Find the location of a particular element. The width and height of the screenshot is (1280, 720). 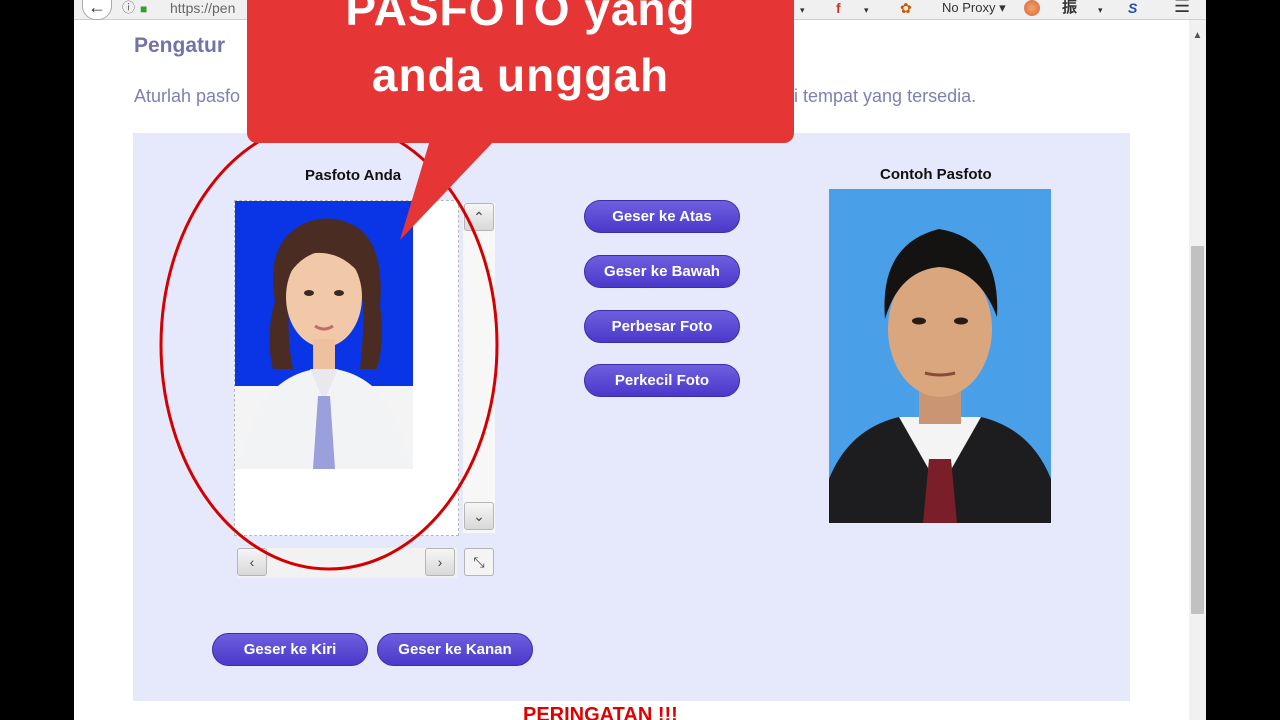

sample-photo-caption: Contoh Pasfoto is located at coordinates (936, 174).